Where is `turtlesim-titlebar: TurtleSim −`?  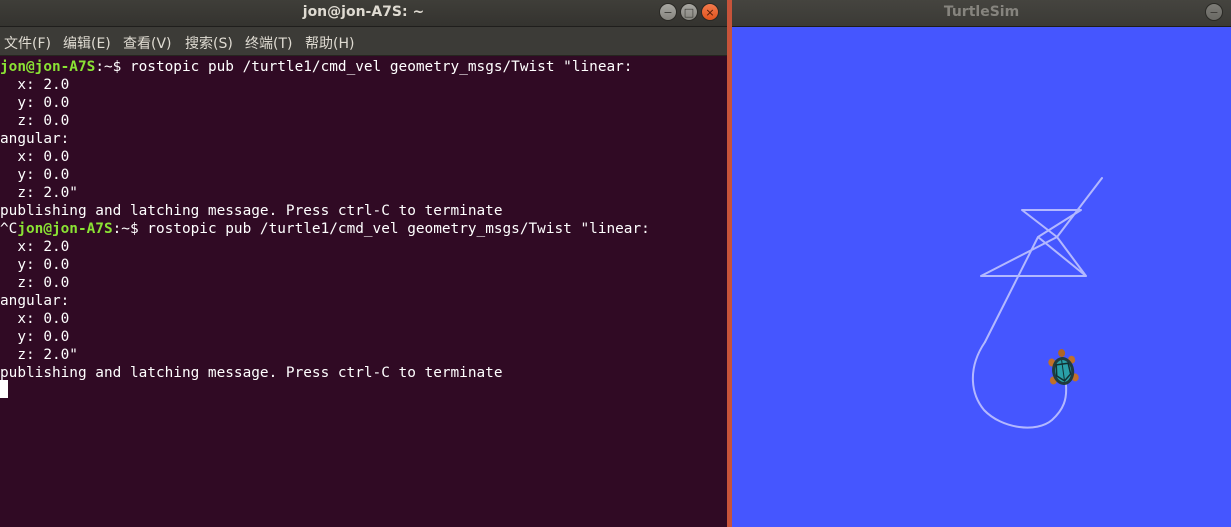 turtlesim-titlebar: TurtleSim − is located at coordinates (981, 13).